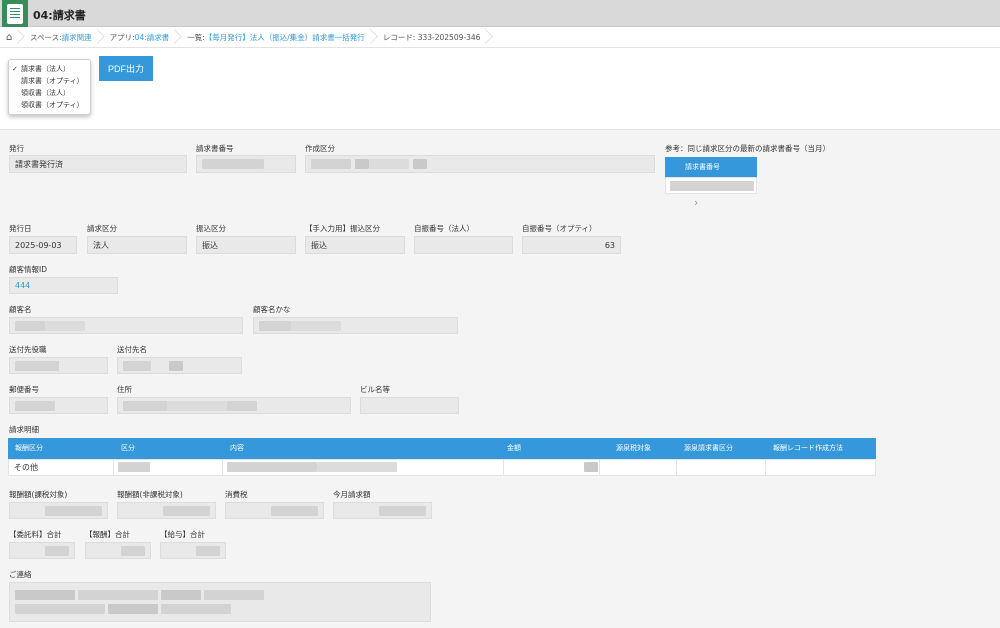 The height and width of the screenshot is (628, 1000). What do you see at coordinates (246, 245) in the screenshot?
I see `transfer-type-field: 振込` at bounding box center [246, 245].